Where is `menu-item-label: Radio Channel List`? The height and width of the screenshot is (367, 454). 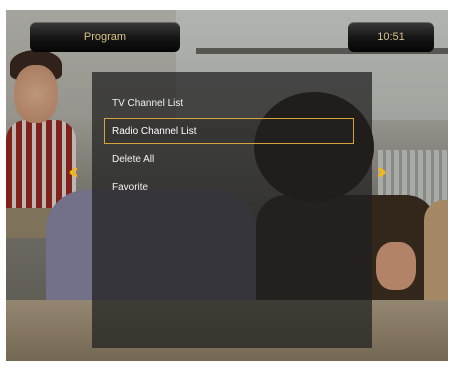 menu-item-label: Radio Channel List is located at coordinates (154, 131).